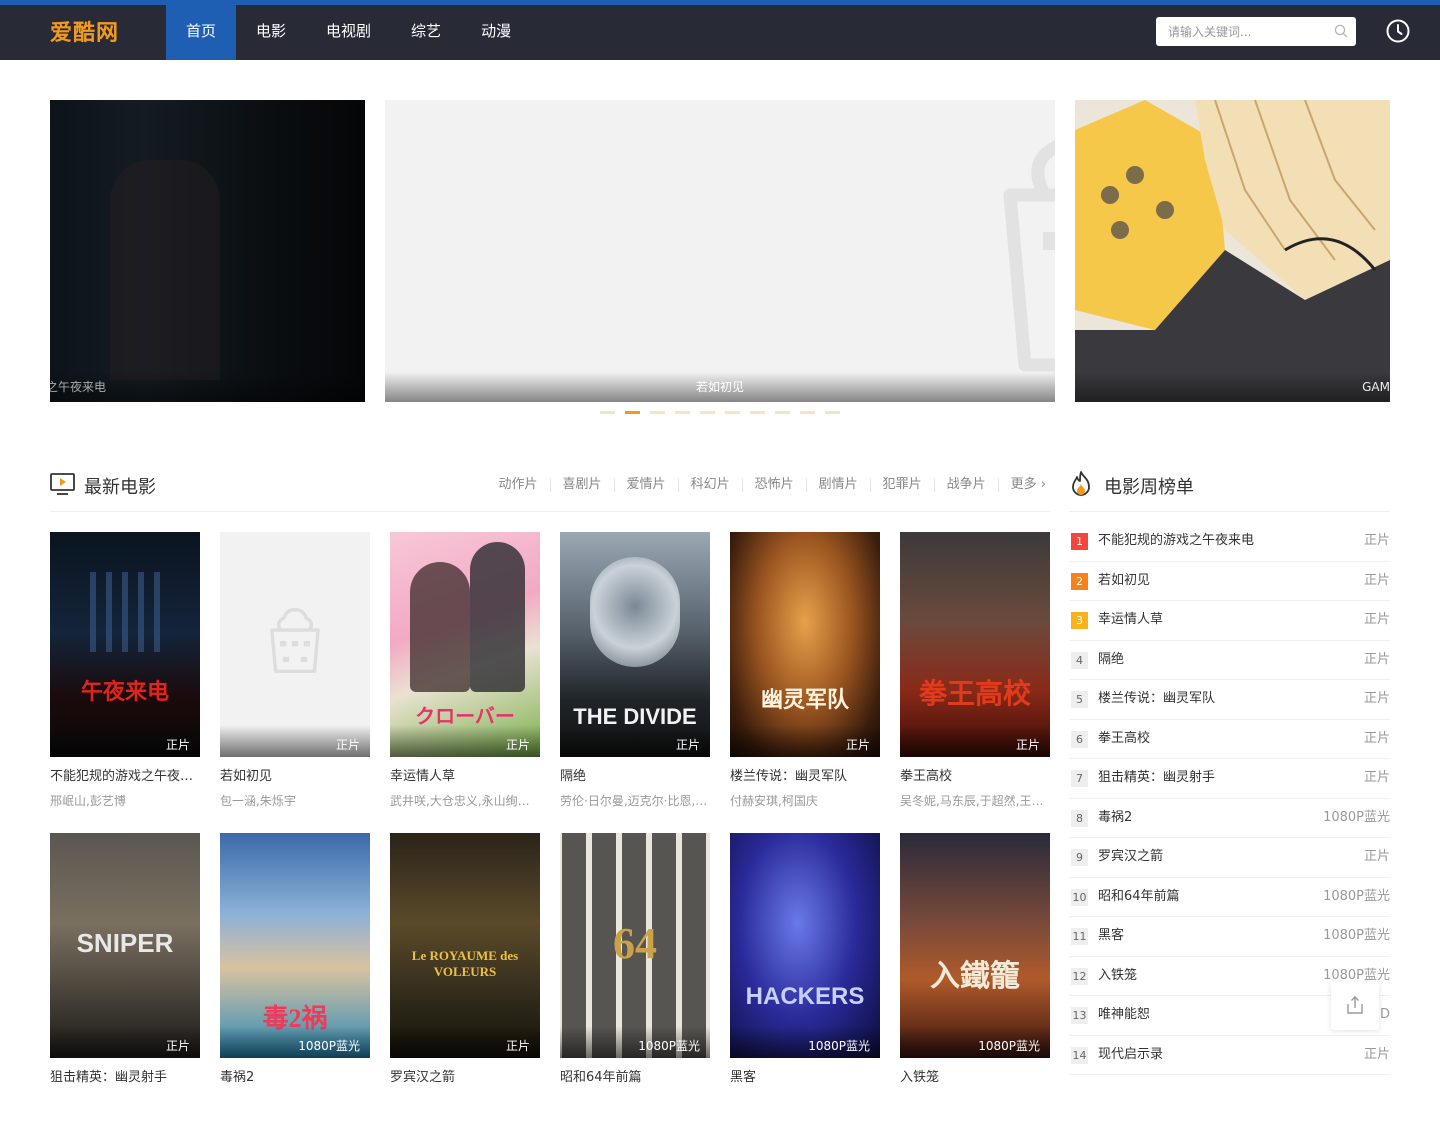  I want to click on movie-title: 不能犯规的游戏之午夜来电, so click(125, 777).